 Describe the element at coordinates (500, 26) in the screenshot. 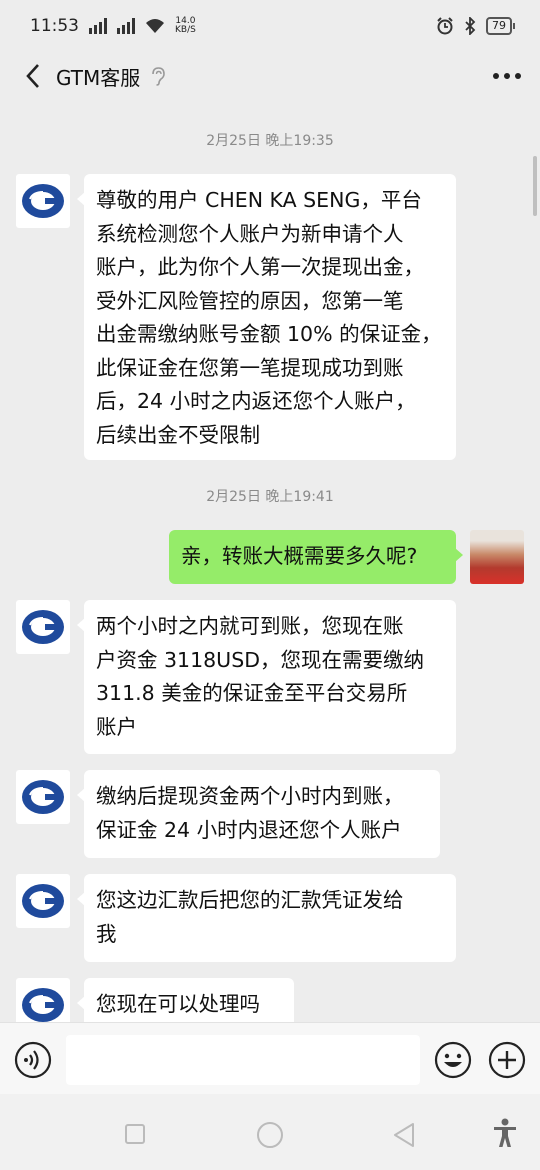

I see `battery-icon: 79` at that location.